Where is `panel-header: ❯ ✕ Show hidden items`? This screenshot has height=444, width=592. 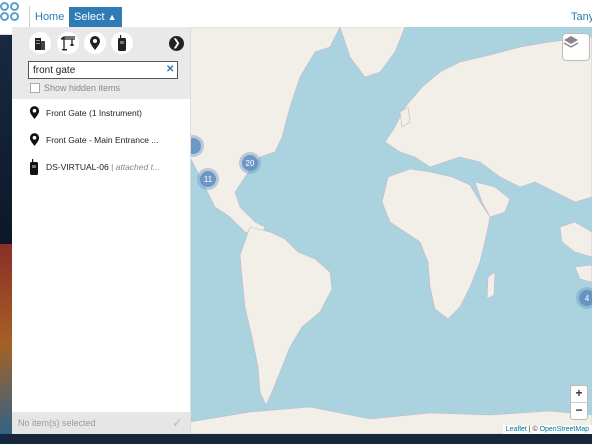
panel-header: ❯ ✕ Show hidden items is located at coordinates (101, 63).